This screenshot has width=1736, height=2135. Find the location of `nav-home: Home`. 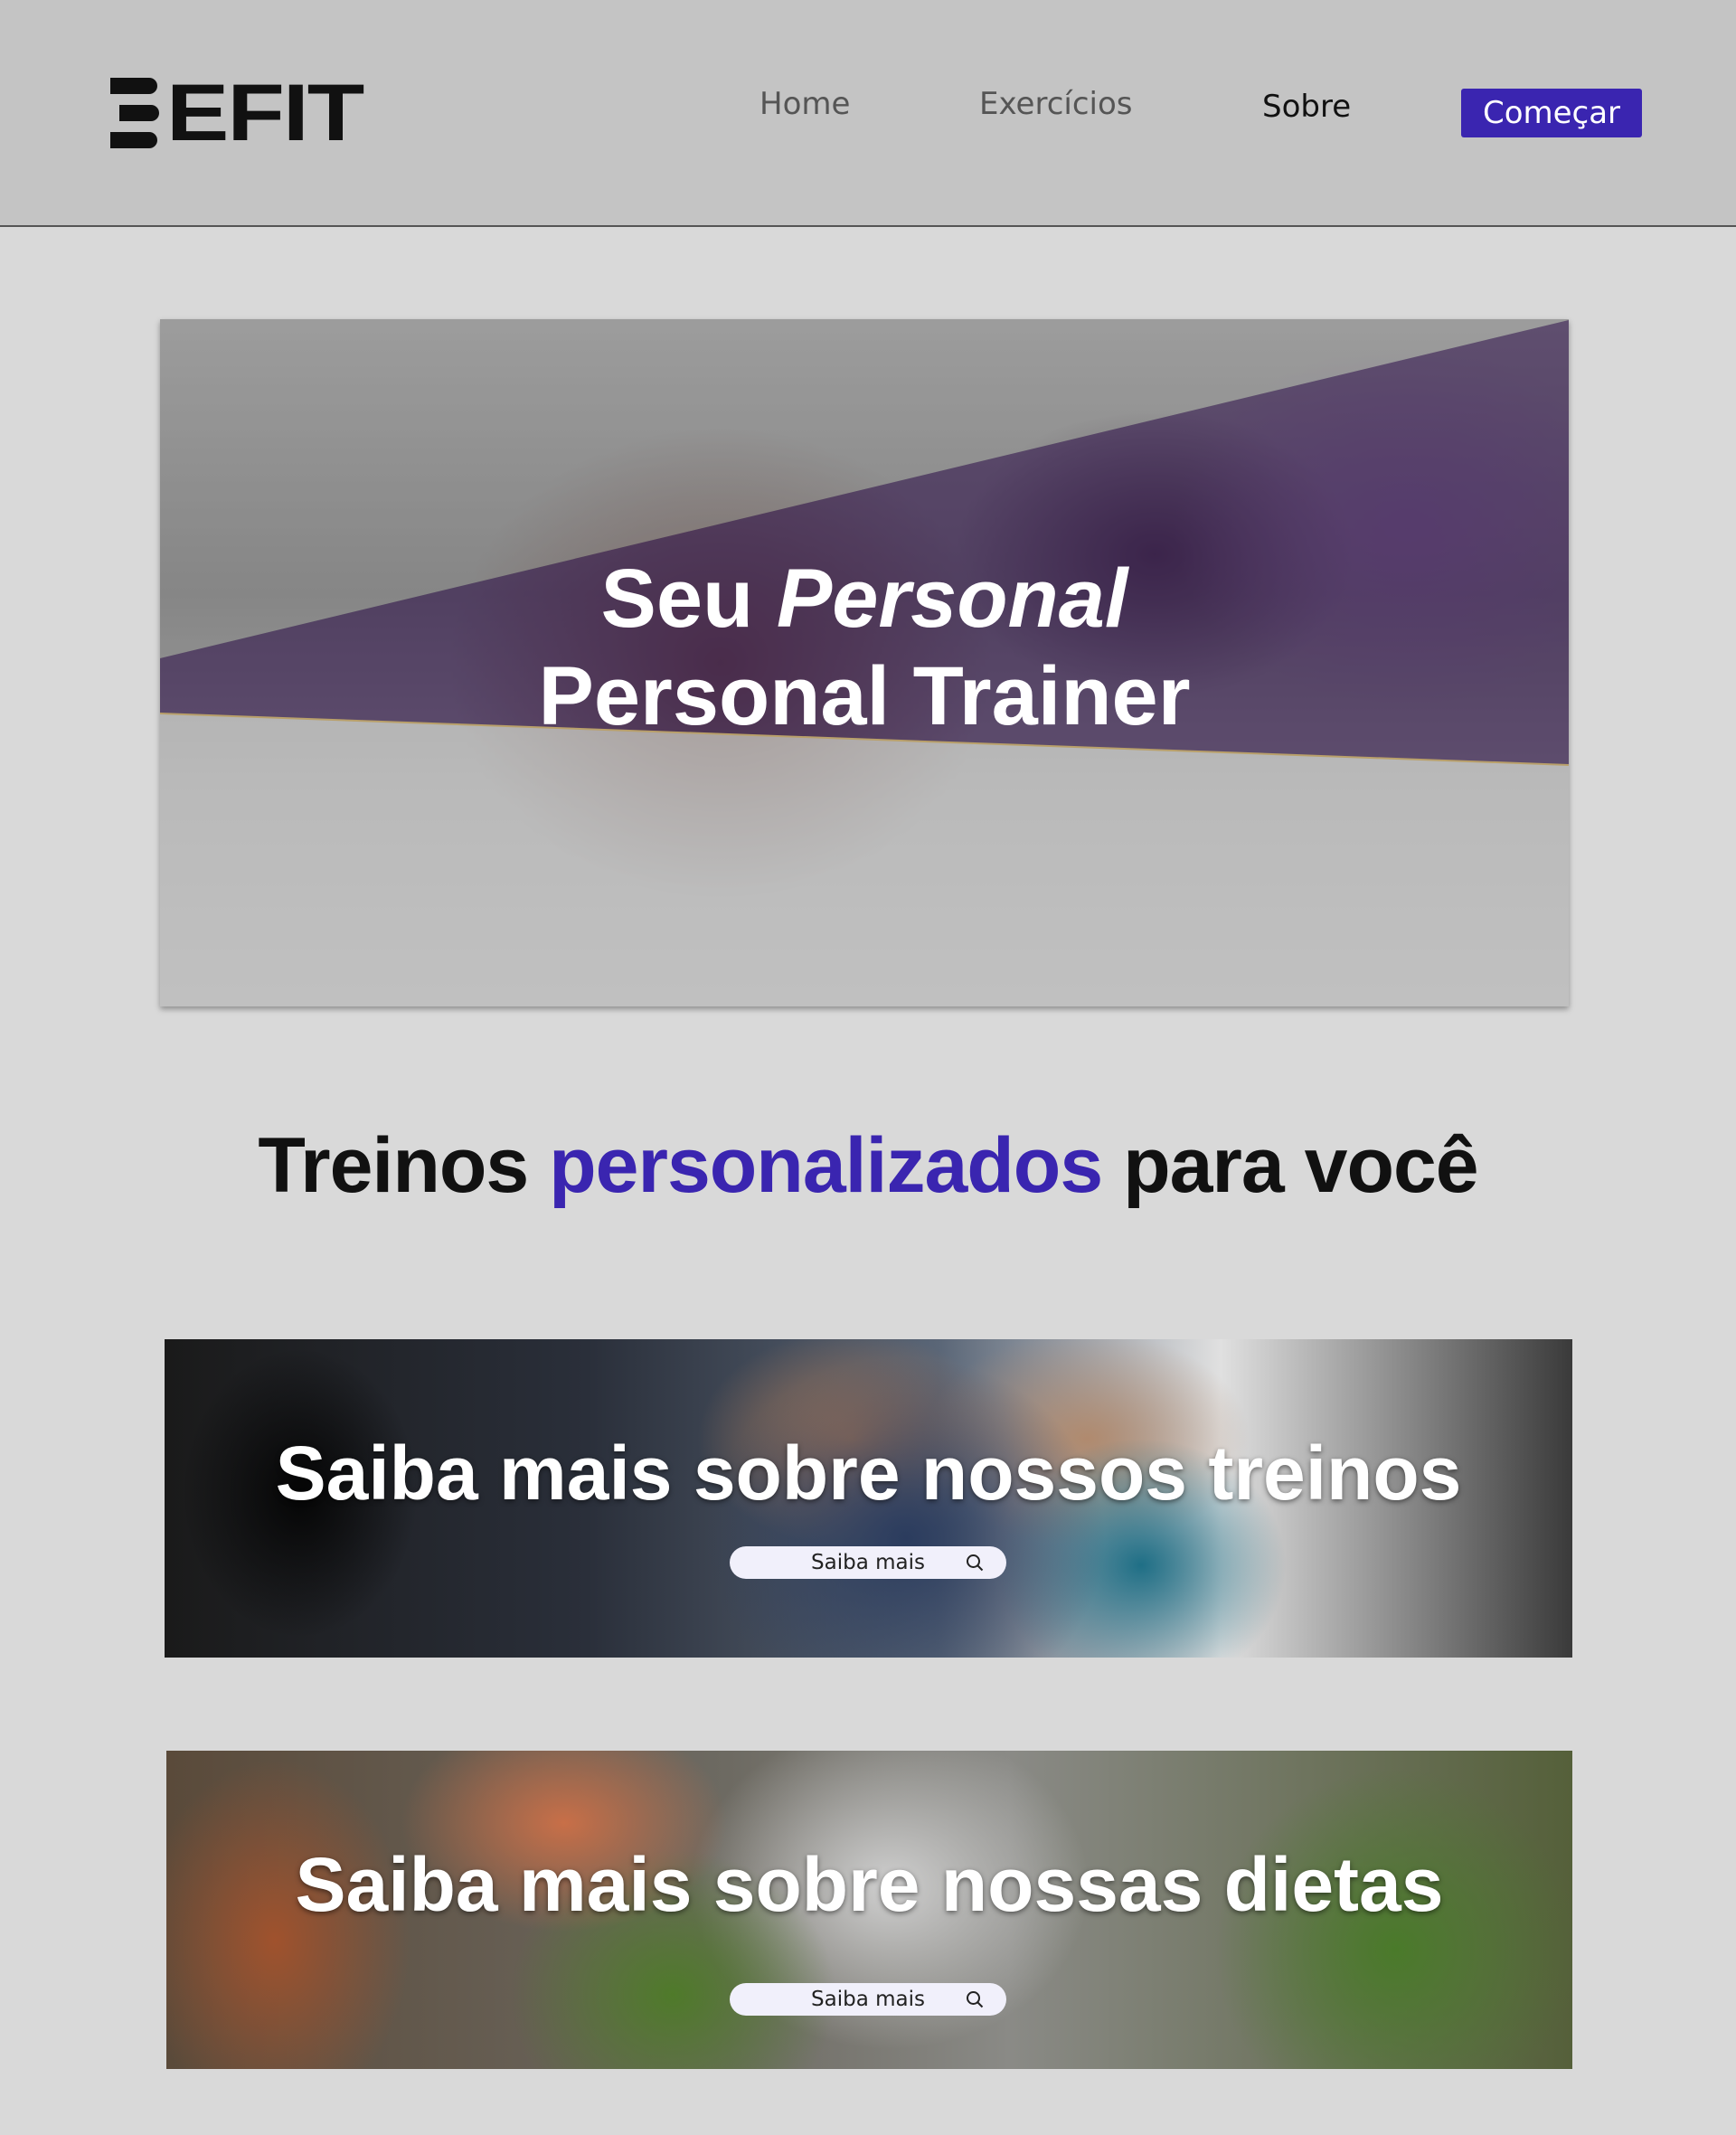

nav-home: Home is located at coordinates (805, 104).